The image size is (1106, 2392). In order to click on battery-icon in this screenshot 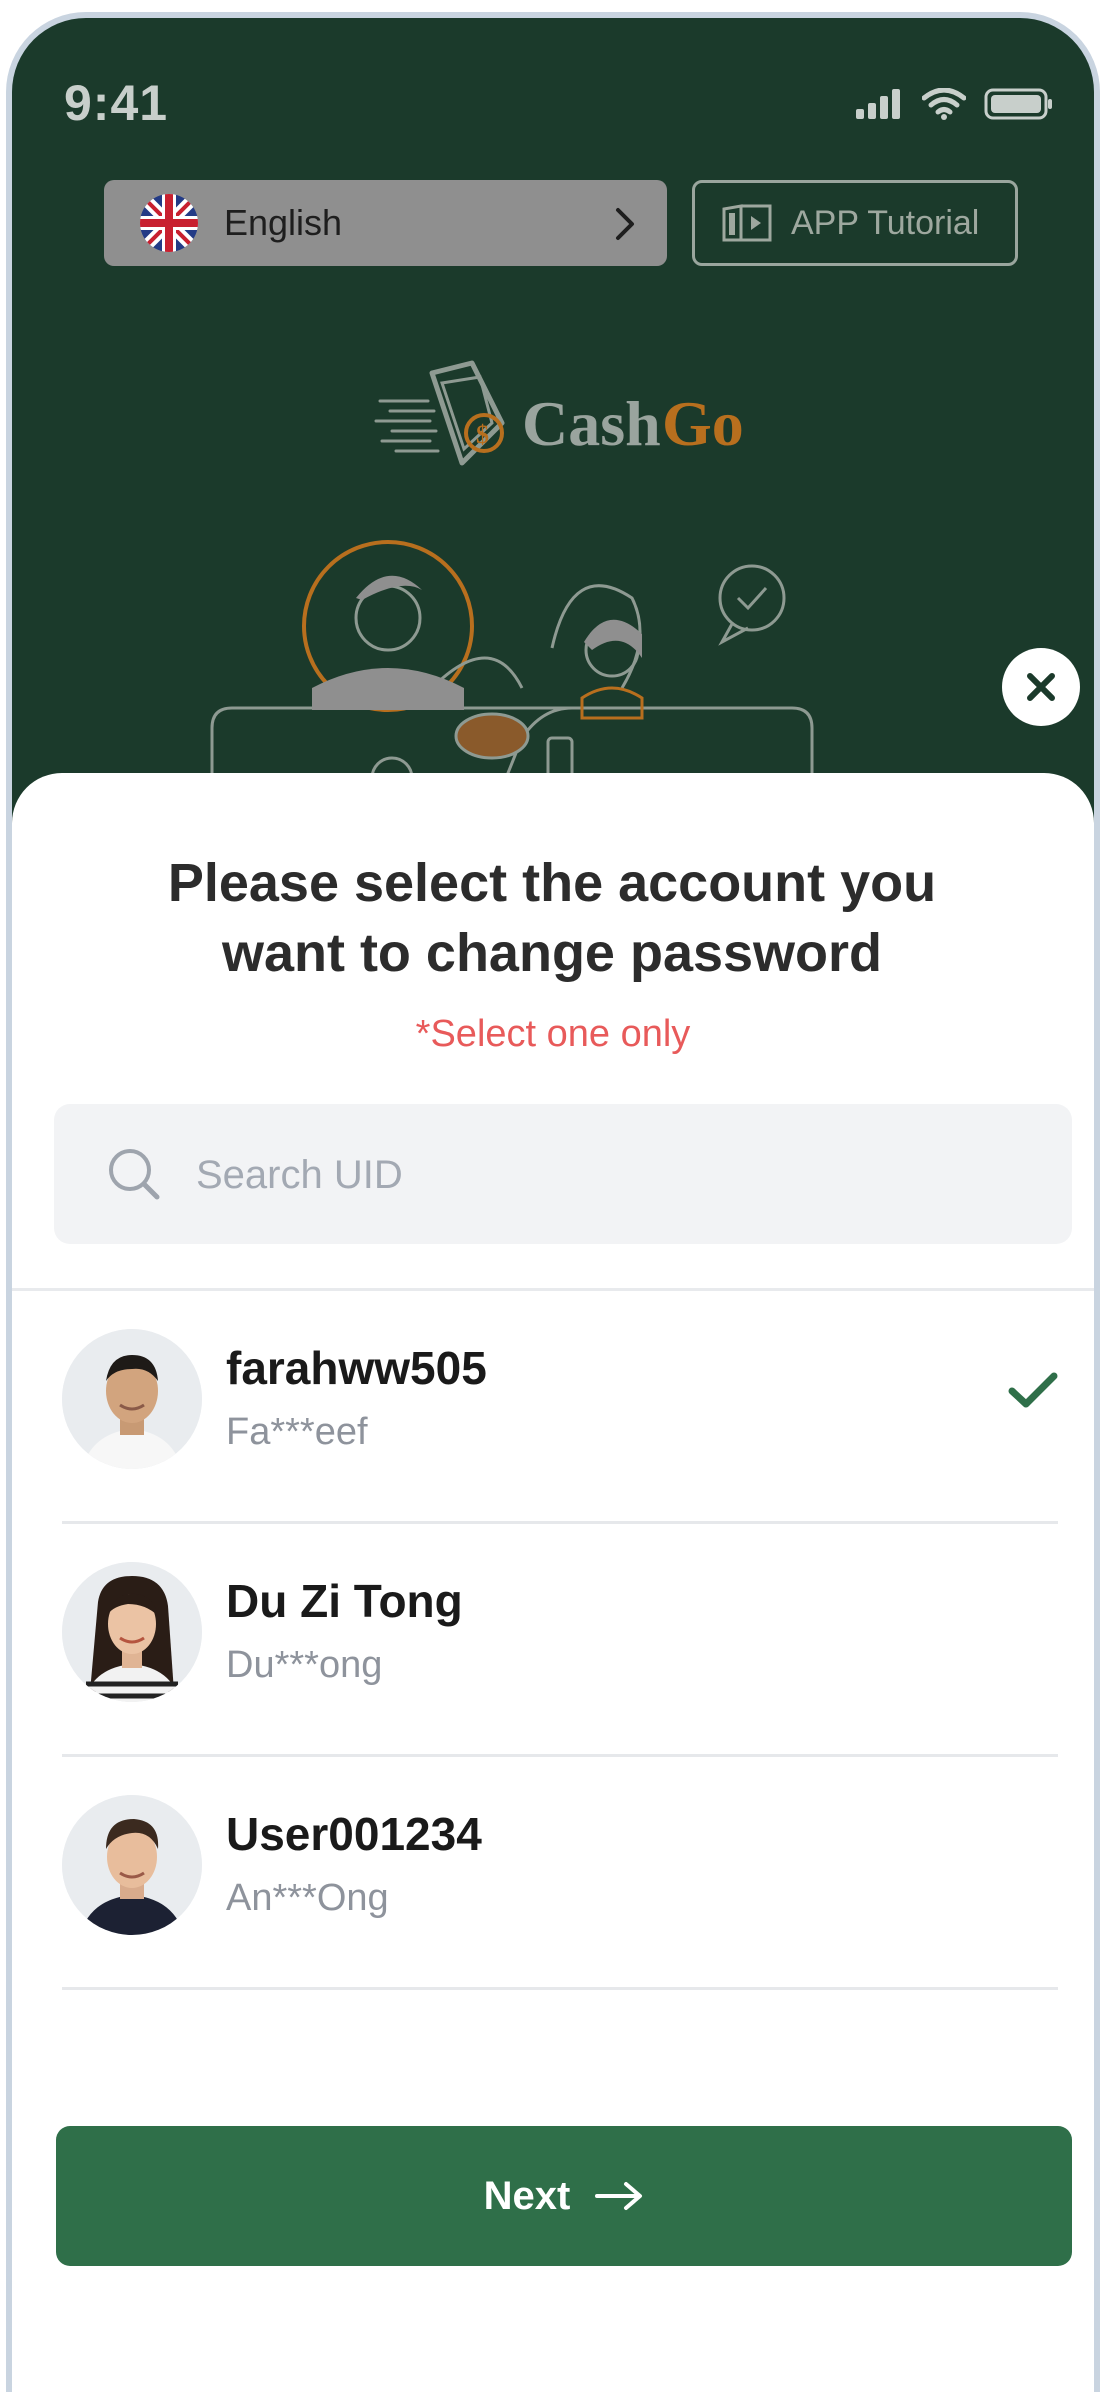, I will do `click(1018, 104)`.